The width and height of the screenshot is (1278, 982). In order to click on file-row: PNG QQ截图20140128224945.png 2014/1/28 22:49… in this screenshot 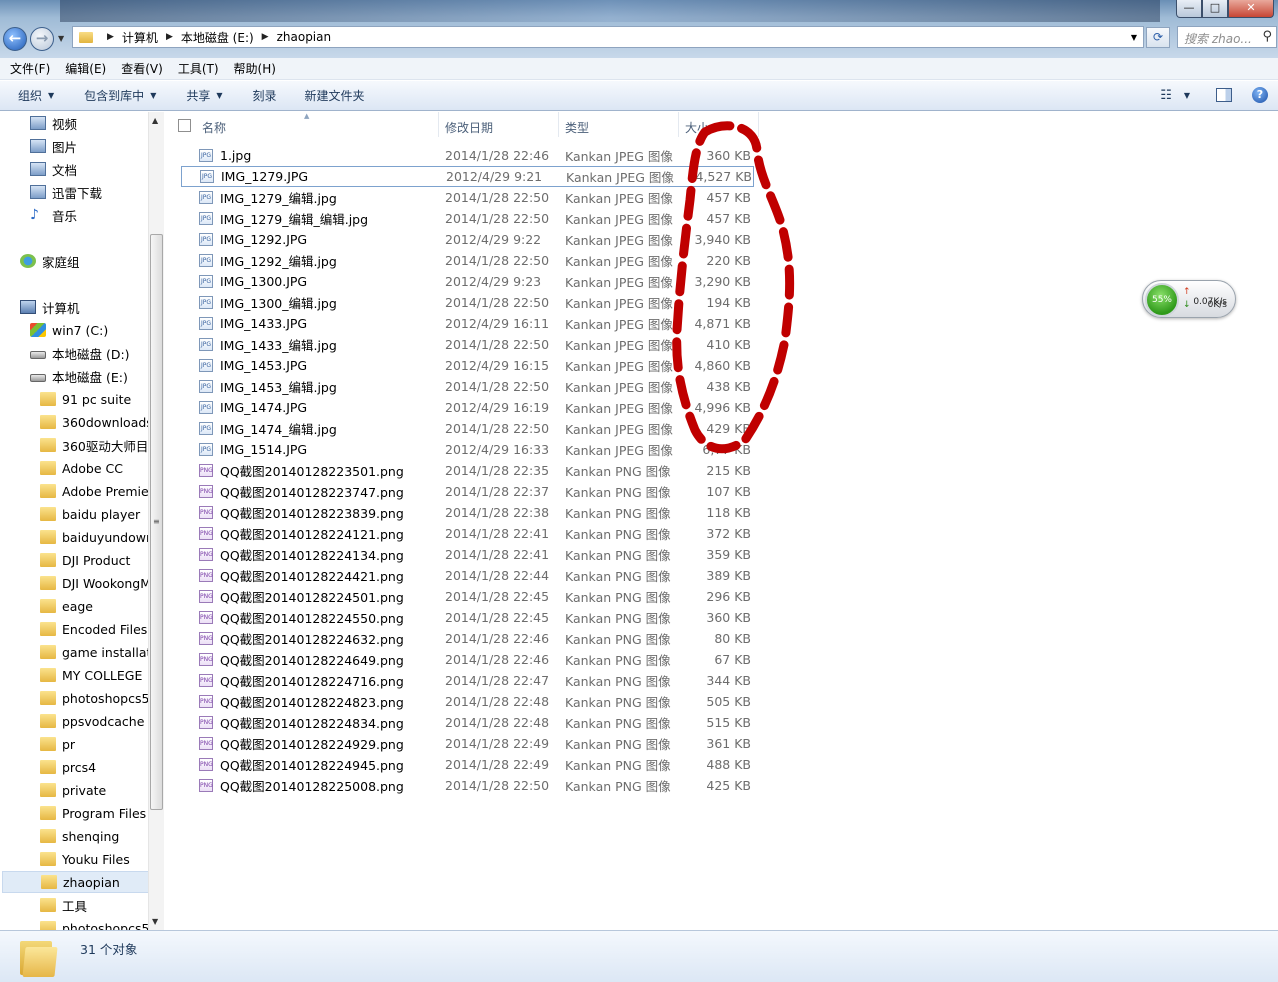, I will do `click(467, 764)`.